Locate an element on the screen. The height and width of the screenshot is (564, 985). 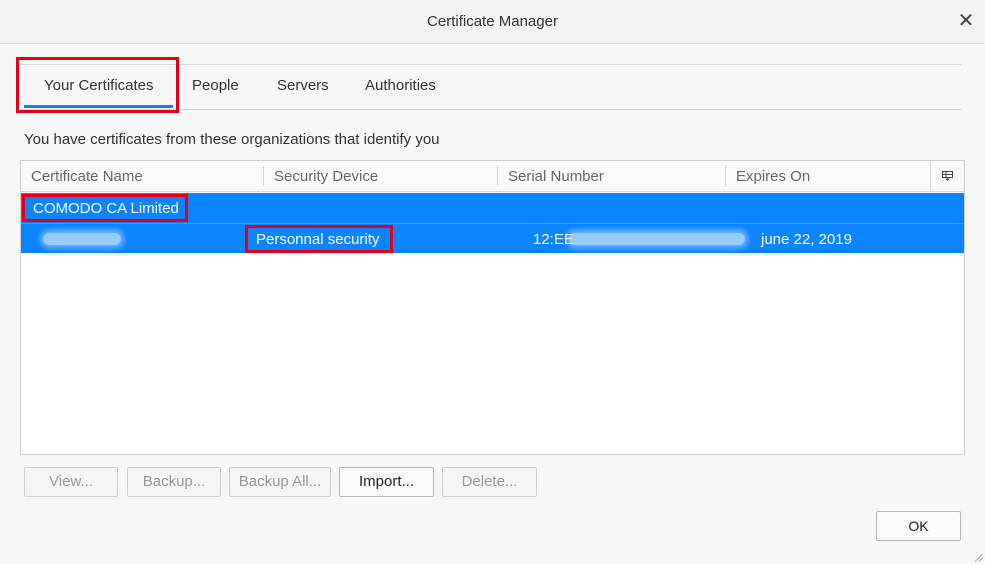
title-bar: Certificate Manager ✕ is located at coordinates (492, 22).